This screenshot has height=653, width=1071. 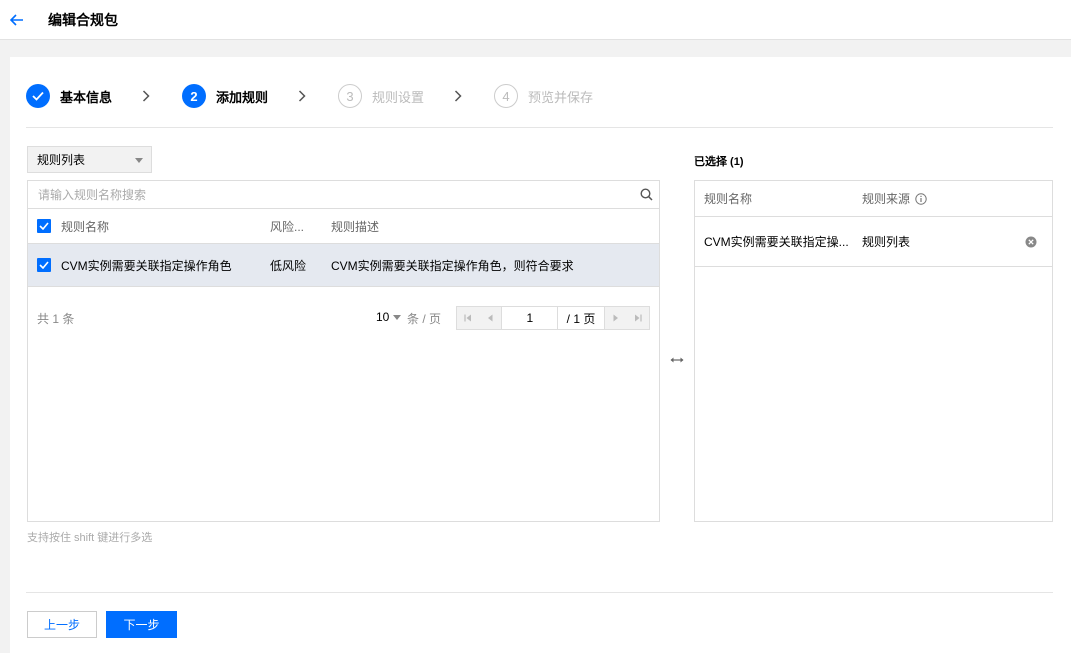 What do you see at coordinates (452, 265) in the screenshot?
I see `rule-description: CVM实例需要关联指定操作角色，则符合要求` at bounding box center [452, 265].